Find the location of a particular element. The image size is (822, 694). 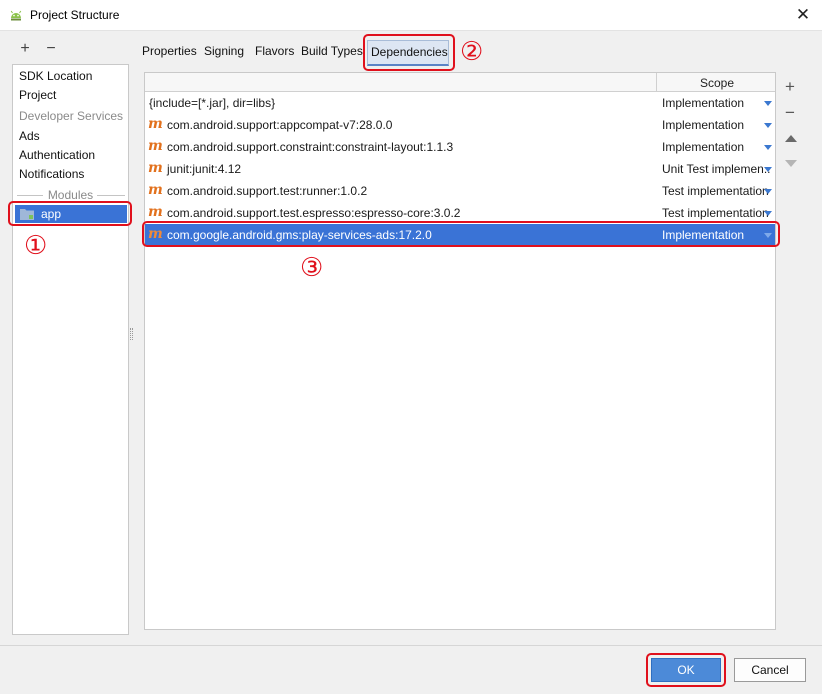

window-title: Project Structure is located at coordinates (75, 15).